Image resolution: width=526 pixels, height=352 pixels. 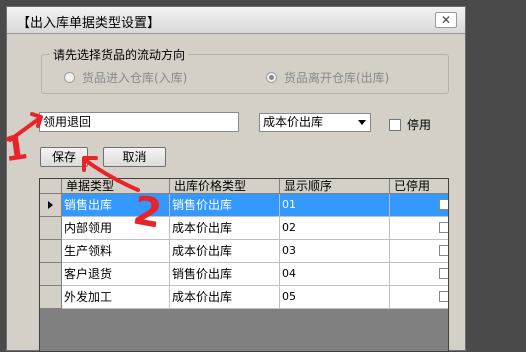 I want to click on table-row: 销售出库 销售价出库 01, so click(x=244, y=205).